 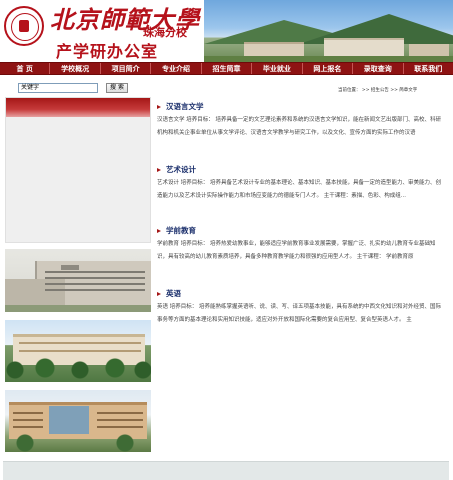 What do you see at coordinates (126, 68) in the screenshot?
I see `nav-project-intro: 项目简介` at bounding box center [126, 68].